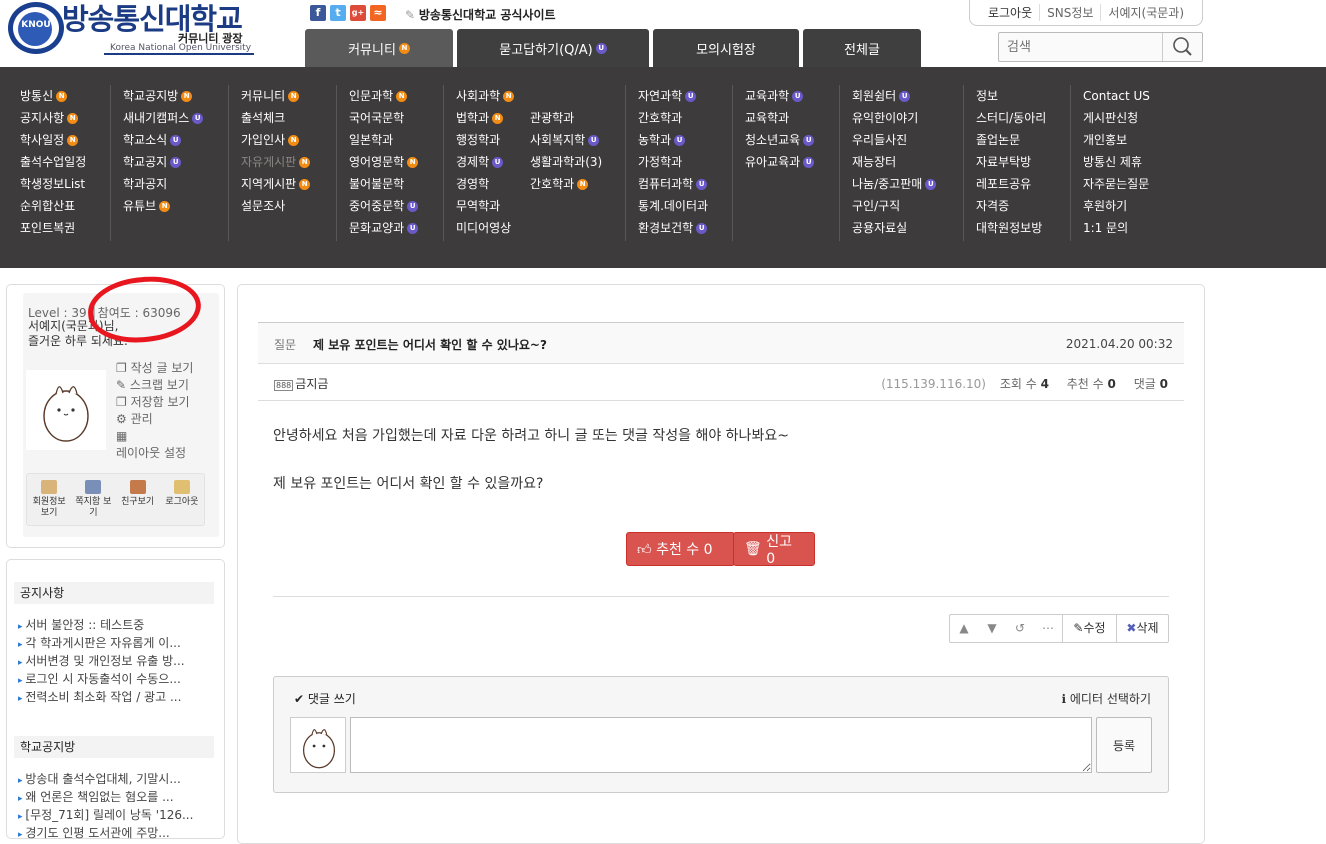 The image size is (1326, 844). I want to click on menu-item: 일본학과, so click(383, 140).